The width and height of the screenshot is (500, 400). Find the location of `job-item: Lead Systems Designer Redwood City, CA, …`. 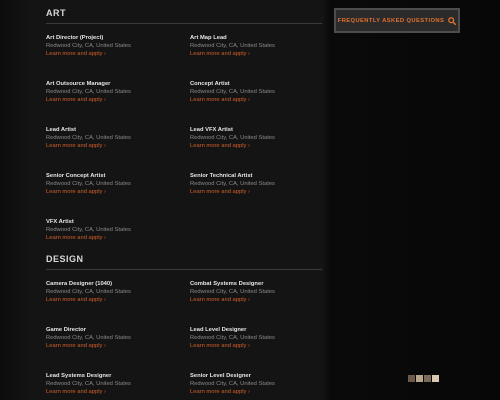

job-item: Lead Systems Designer Redwood City, CA, … is located at coordinates (113, 384).